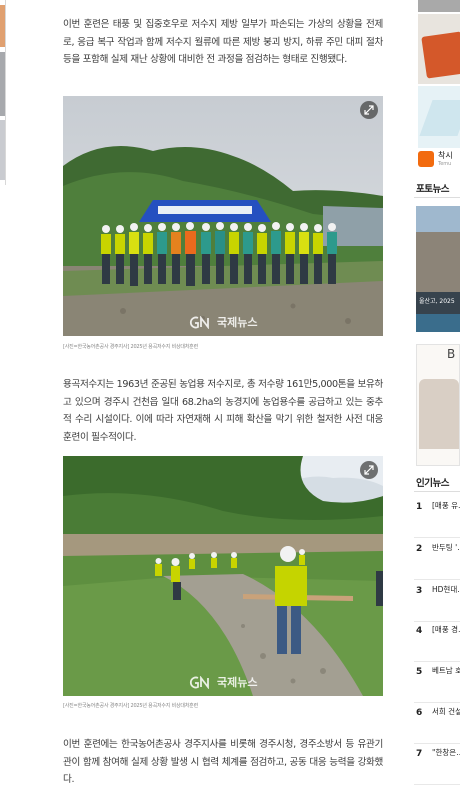 Image resolution: width=460 pixels, height=792 pixels. What do you see at coordinates (440, 55) in the screenshot?
I see `wallet-image` at bounding box center [440, 55].